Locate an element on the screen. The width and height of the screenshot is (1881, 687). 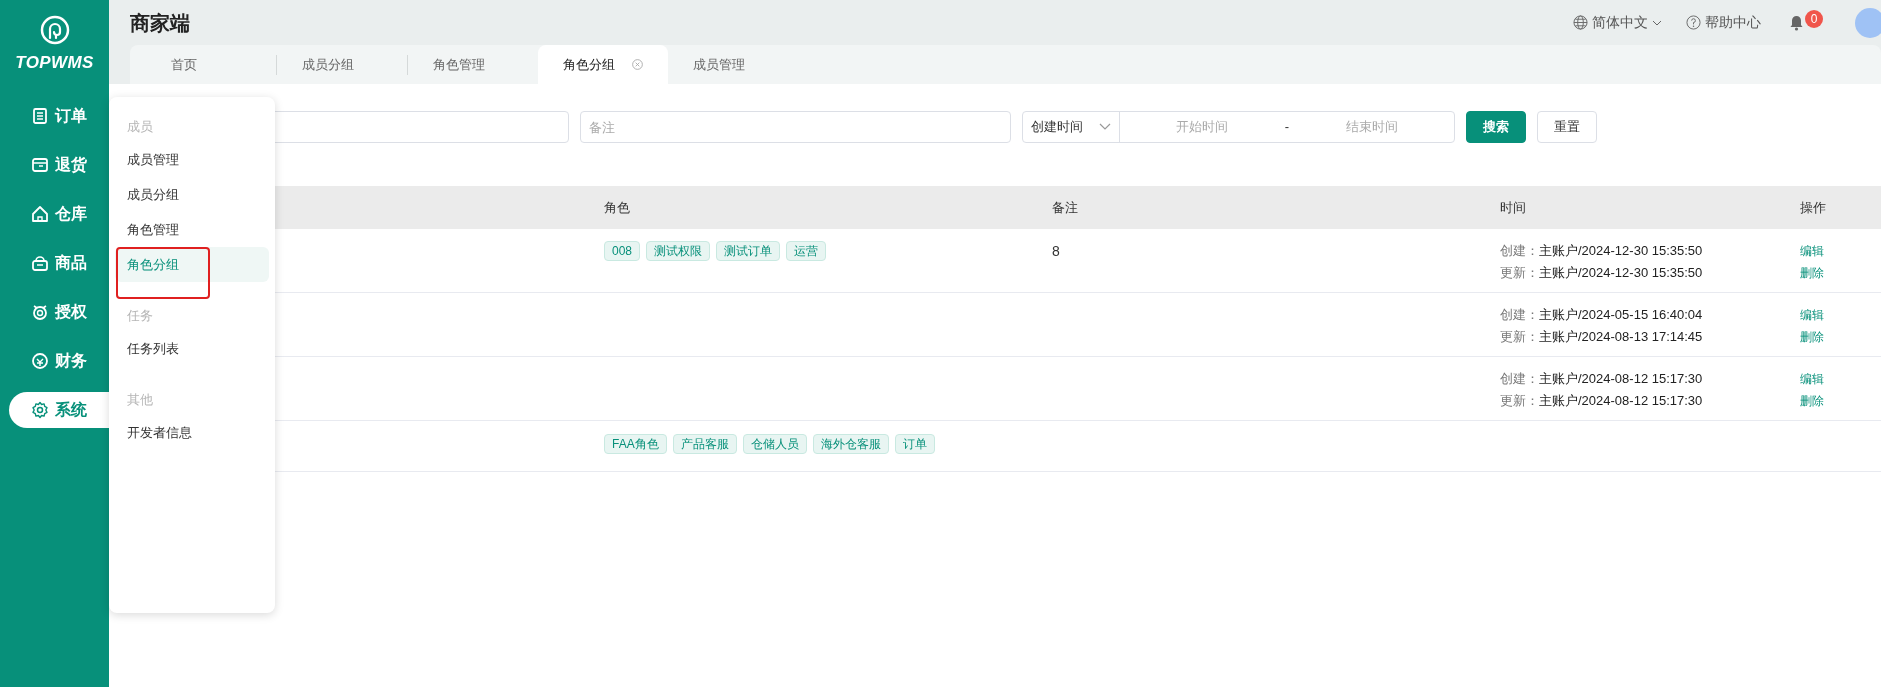
menu-group-title: 任务 is located at coordinates (140, 316).